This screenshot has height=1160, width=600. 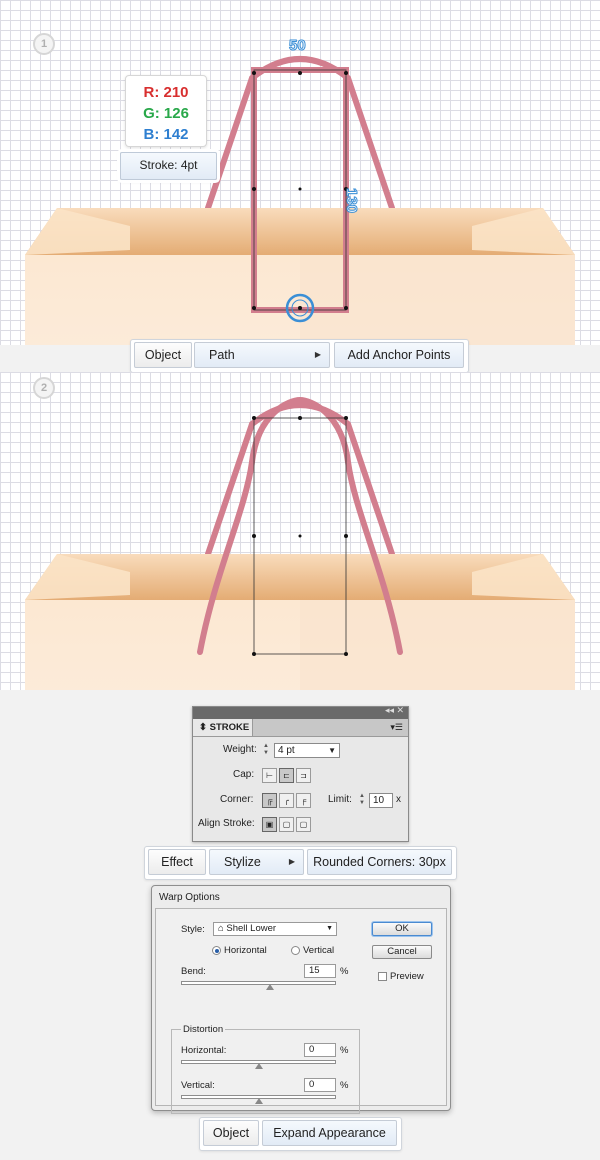 I want to click on horizontal-radio, so click(x=216, y=950).